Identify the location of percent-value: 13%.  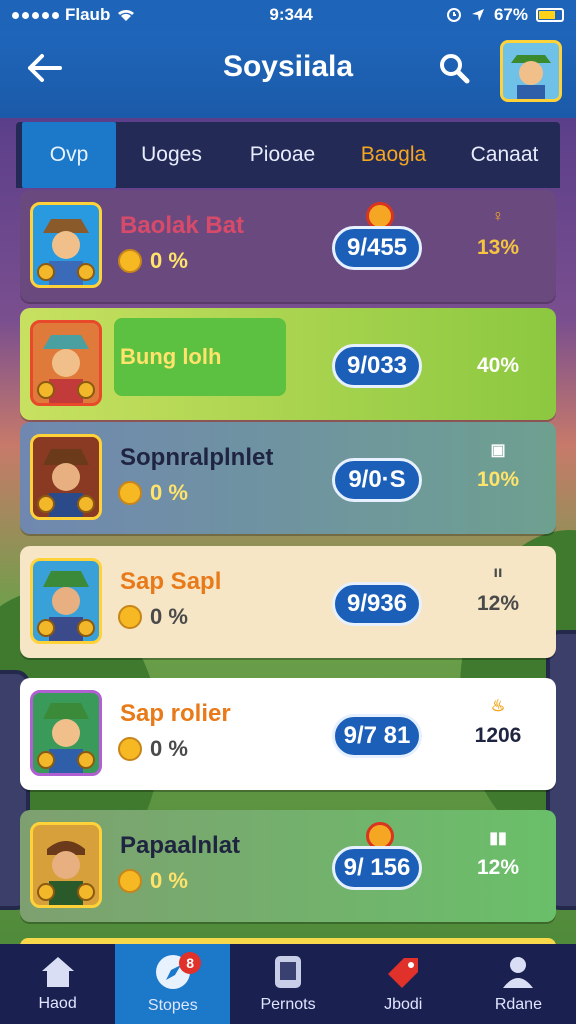
(498, 247).